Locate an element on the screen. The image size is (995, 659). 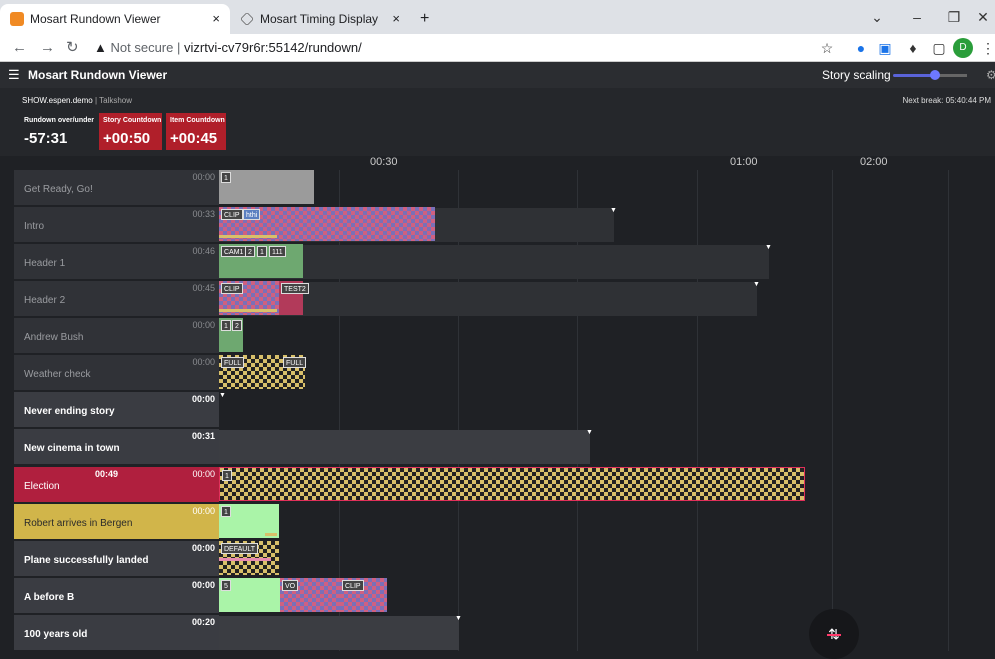
story-label: Get Ready, Go! 00:00 is located at coordinates (116, 187).